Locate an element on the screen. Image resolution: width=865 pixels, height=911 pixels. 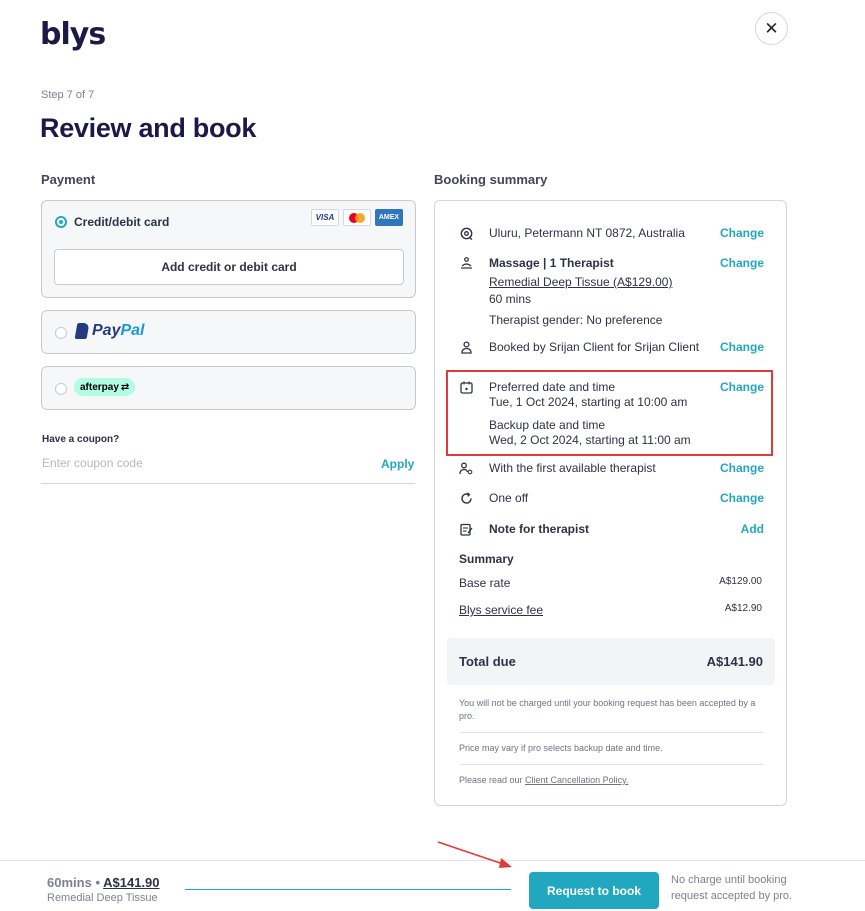
massage-title: Massage | 1 Therapist is located at coordinates (551, 263).